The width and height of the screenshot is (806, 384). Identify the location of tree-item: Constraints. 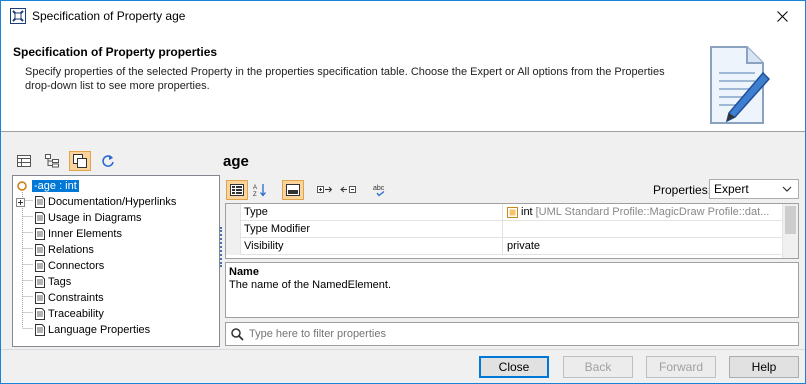
(60, 298).